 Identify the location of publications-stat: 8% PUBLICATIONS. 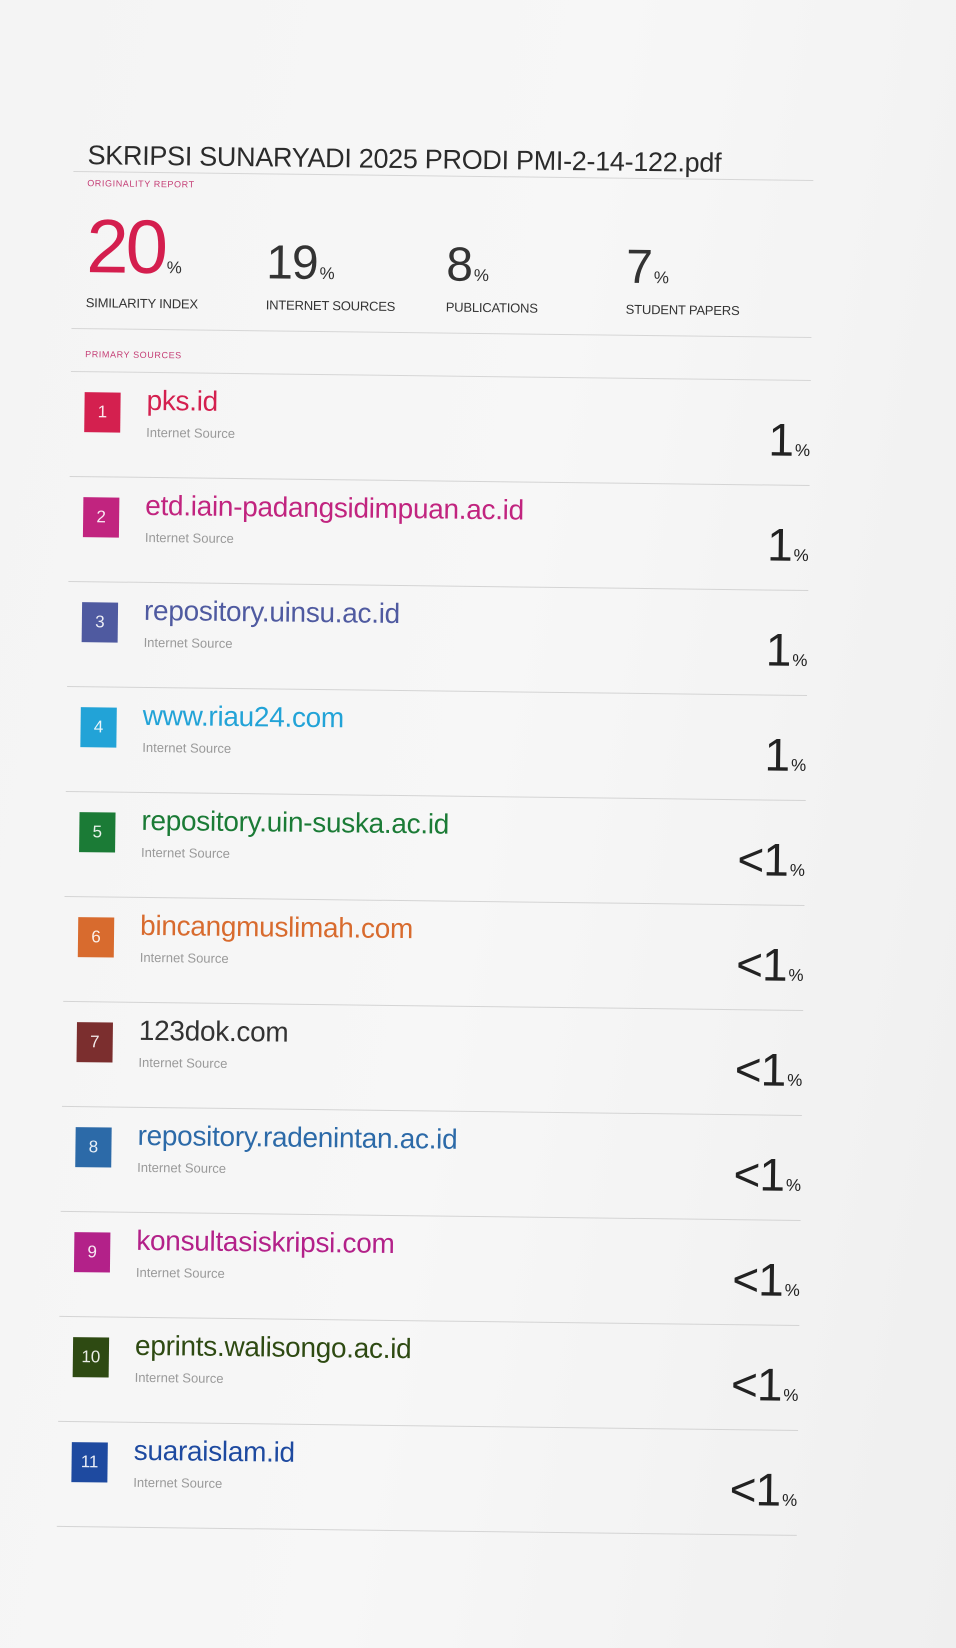
(536, 277).